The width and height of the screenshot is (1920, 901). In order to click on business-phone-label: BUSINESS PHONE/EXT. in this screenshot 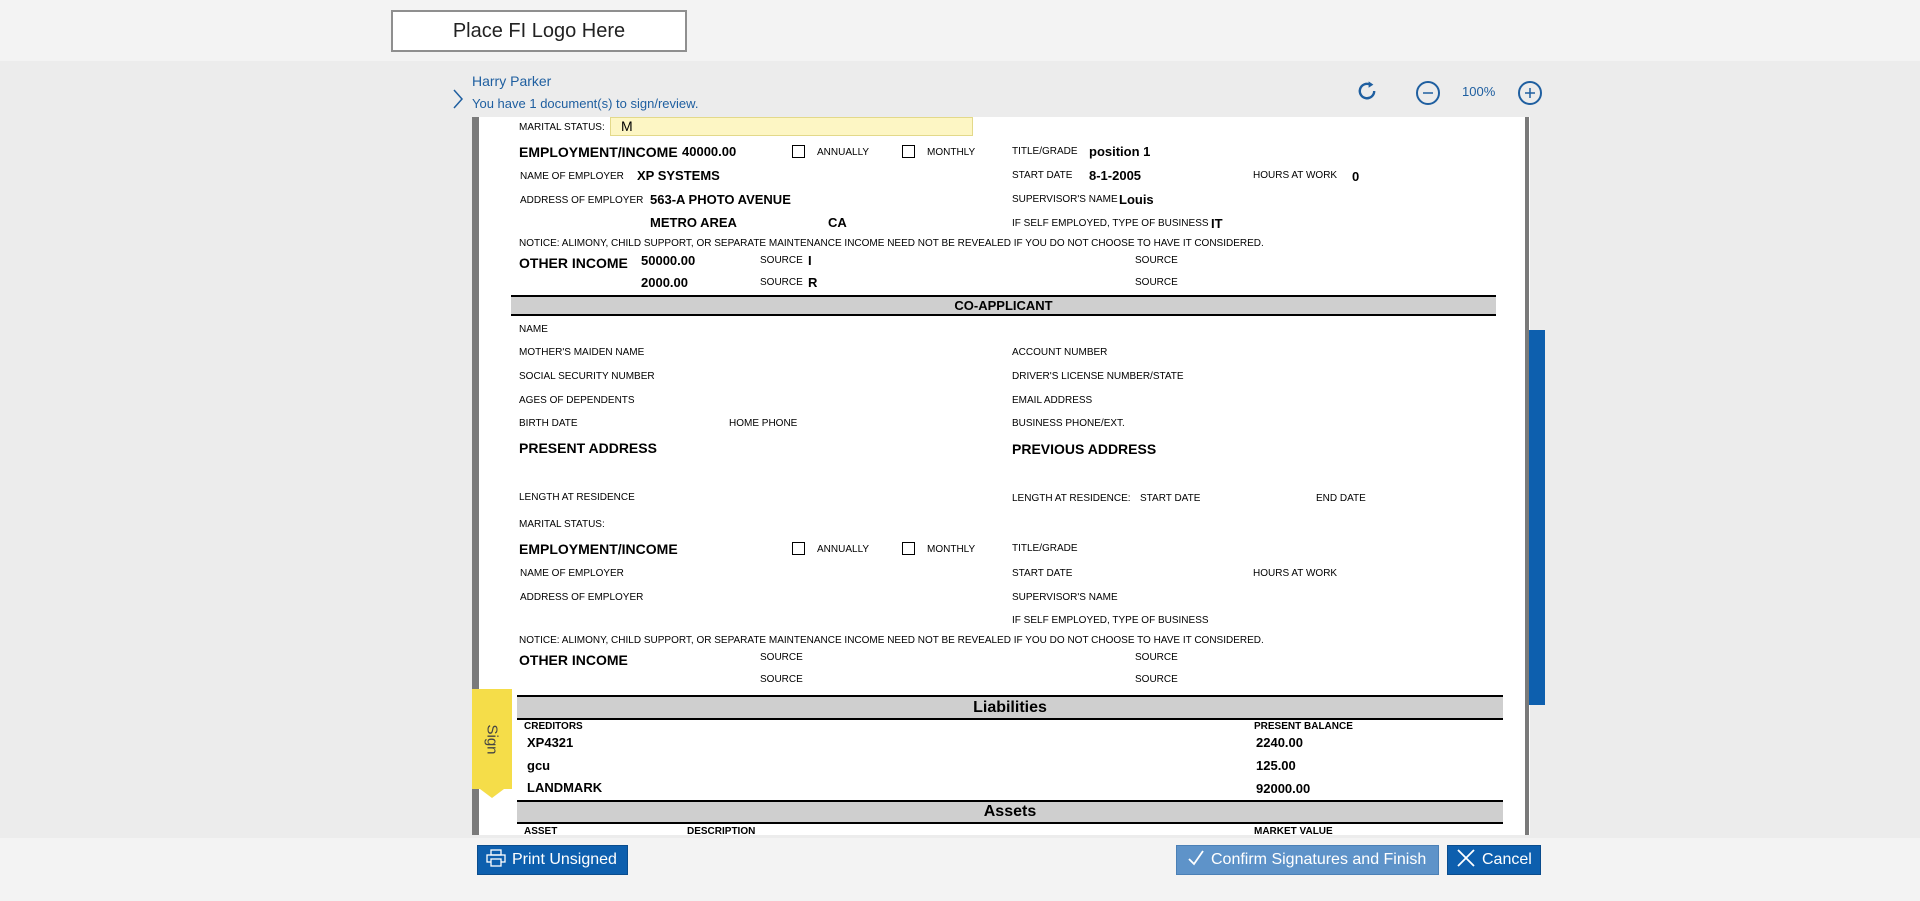, I will do `click(1068, 423)`.